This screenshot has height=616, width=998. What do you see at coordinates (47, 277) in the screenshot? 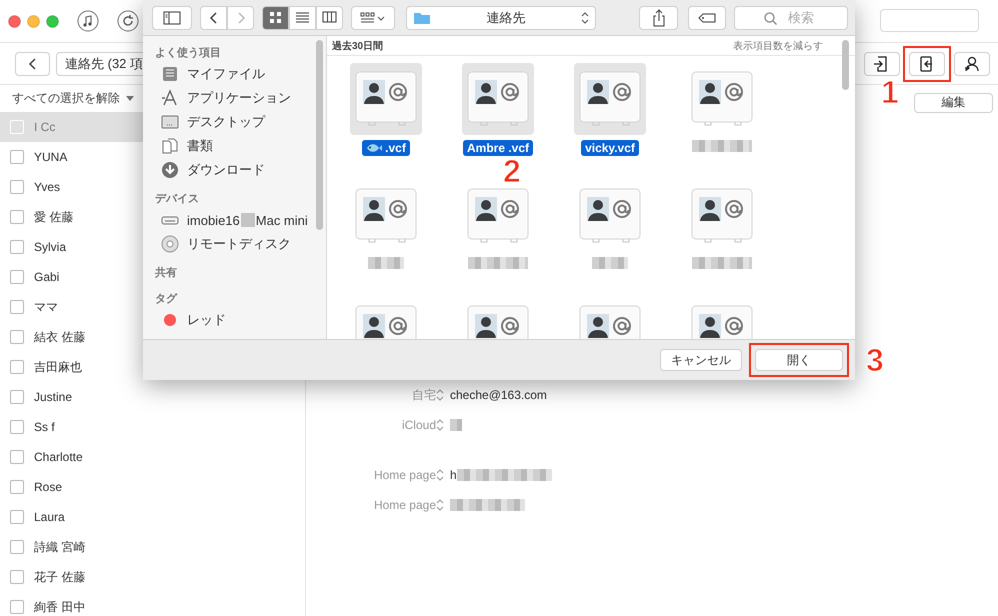
I see `contact-name: Gabi` at bounding box center [47, 277].